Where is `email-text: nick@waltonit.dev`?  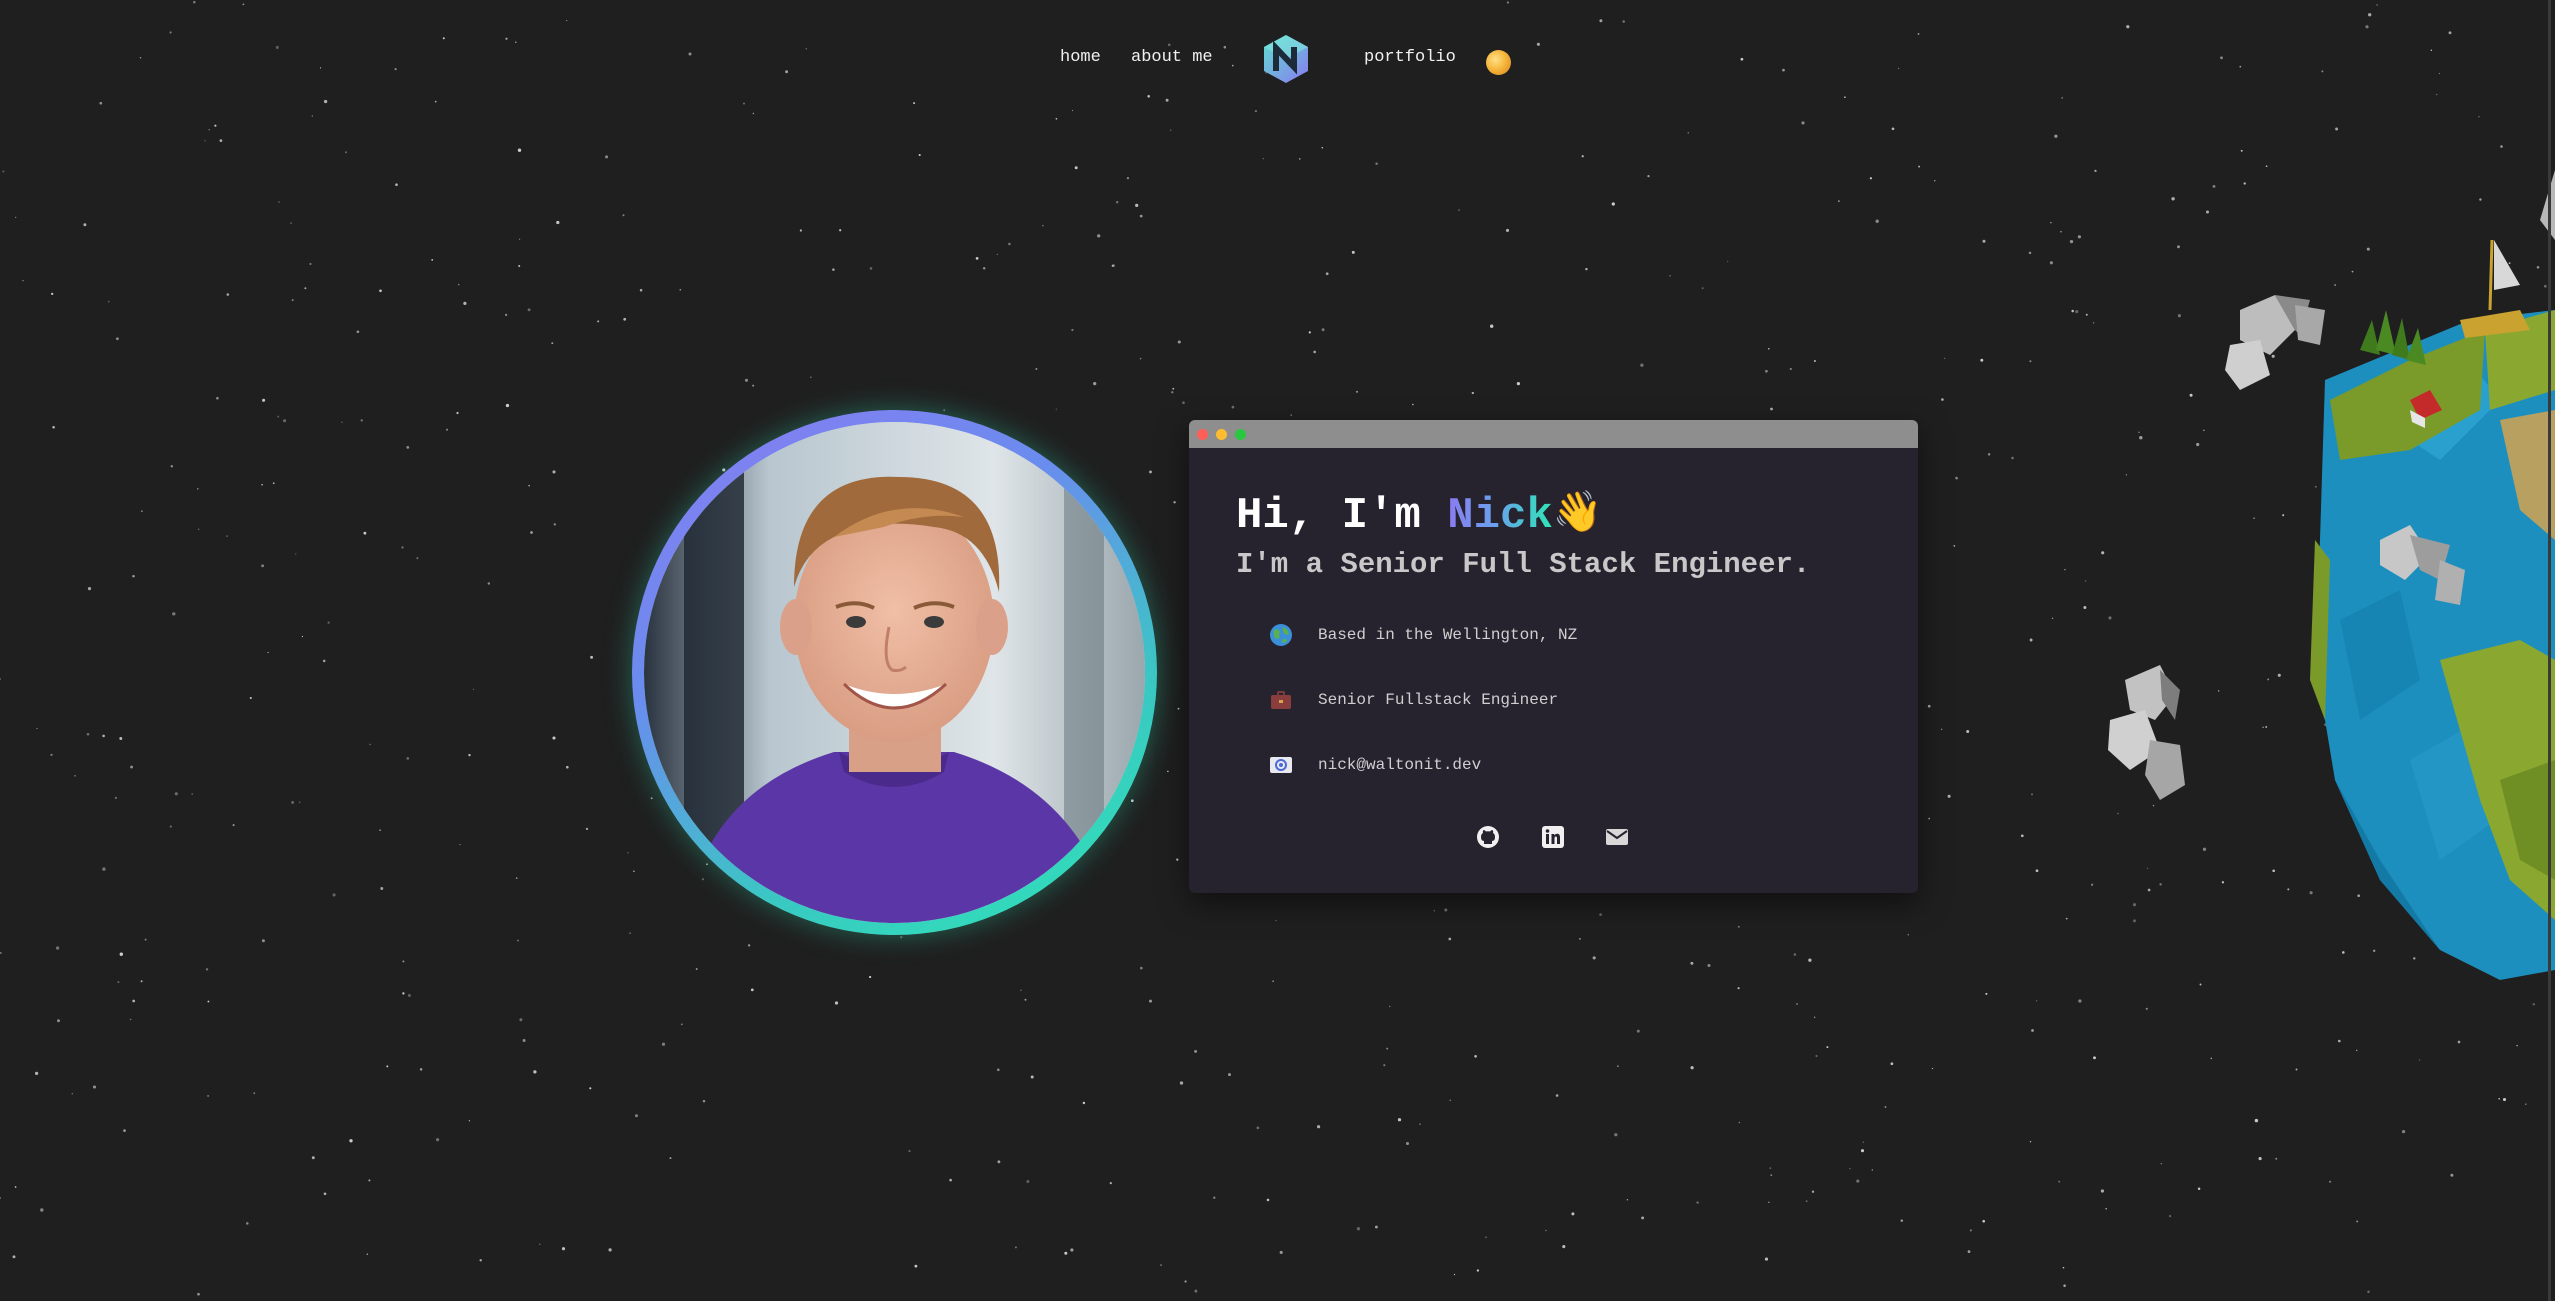 email-text: nick@waltonit.dev is located at coordinates (1399, 765).